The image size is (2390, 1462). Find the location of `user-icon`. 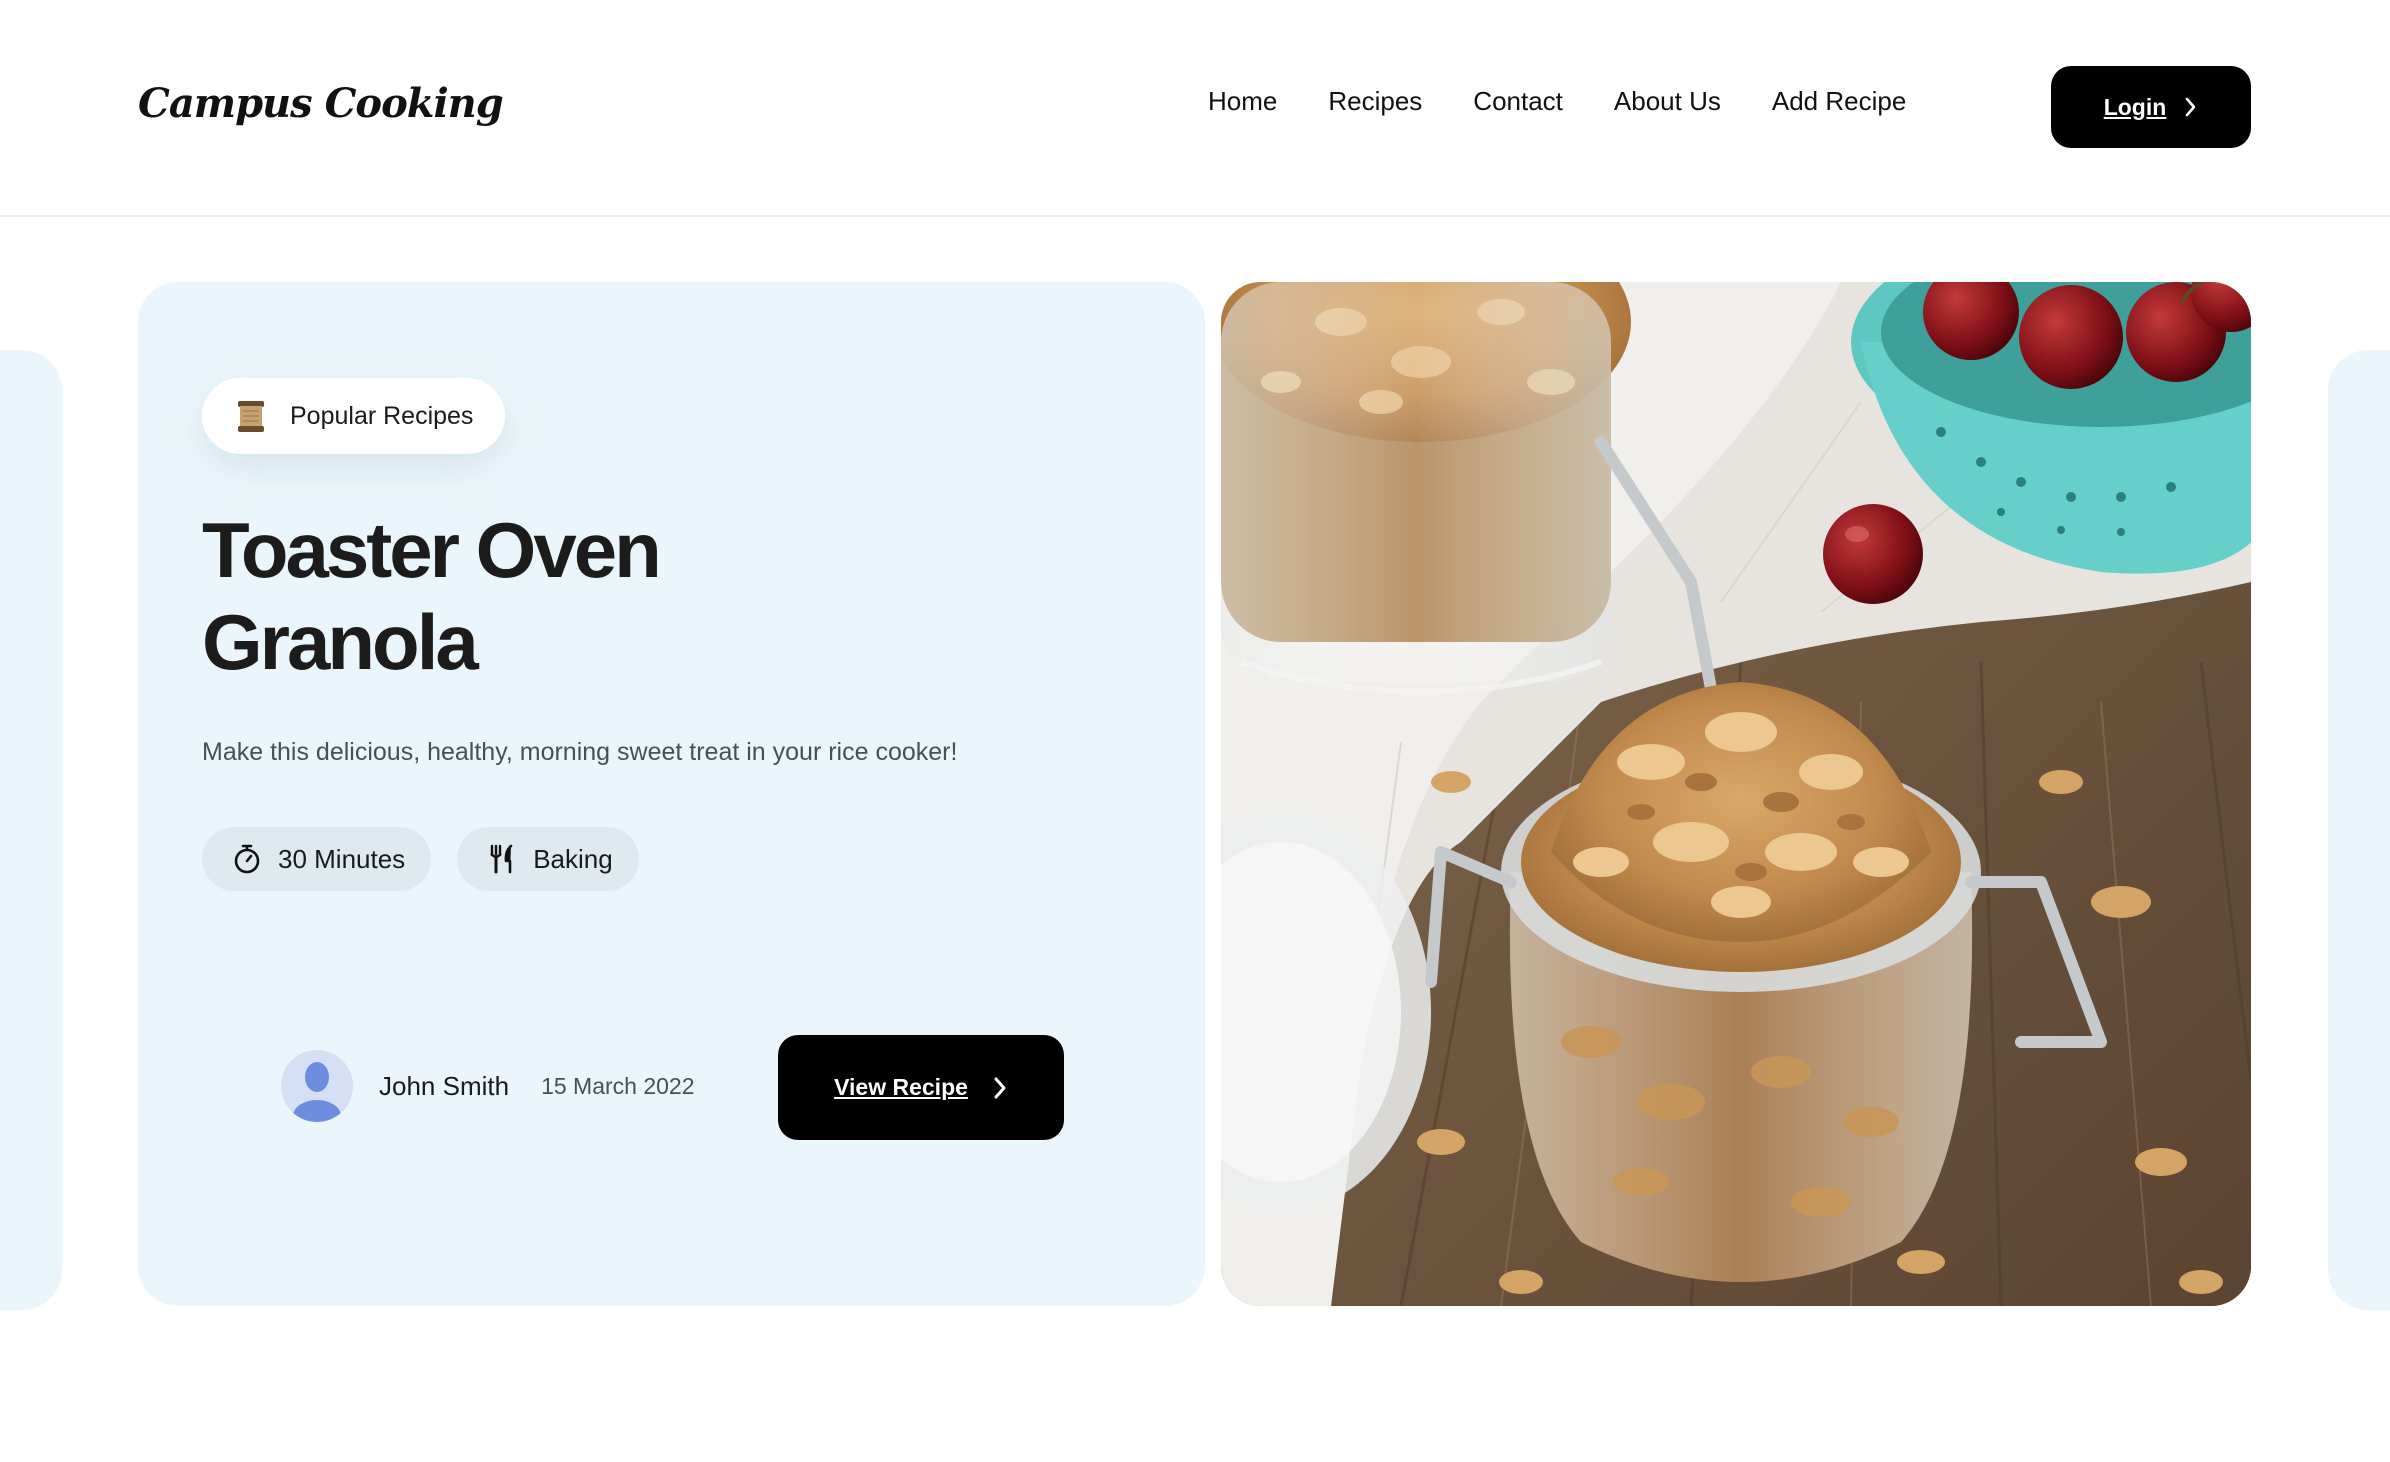

user-icon is located at coordinates (317, 1086).